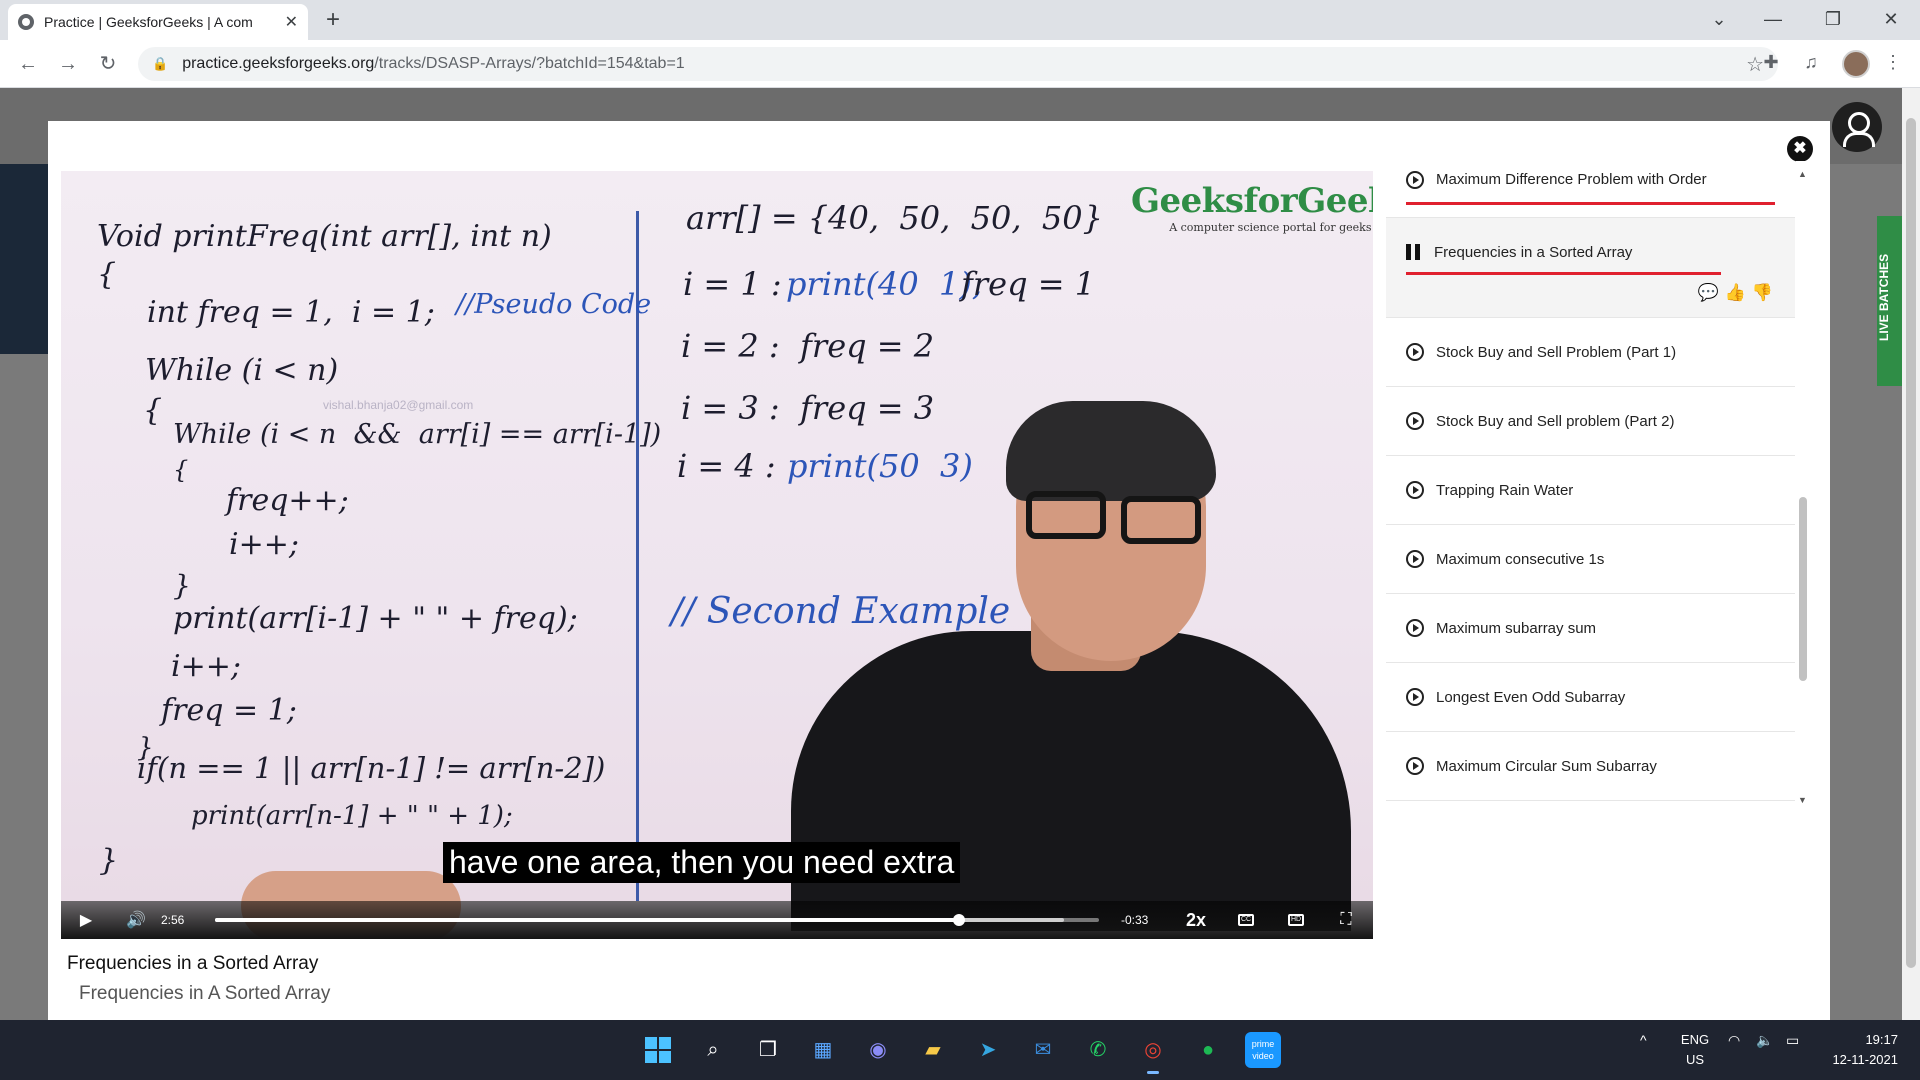  I want to click on captions-icon: CC, so click(1246, 920).